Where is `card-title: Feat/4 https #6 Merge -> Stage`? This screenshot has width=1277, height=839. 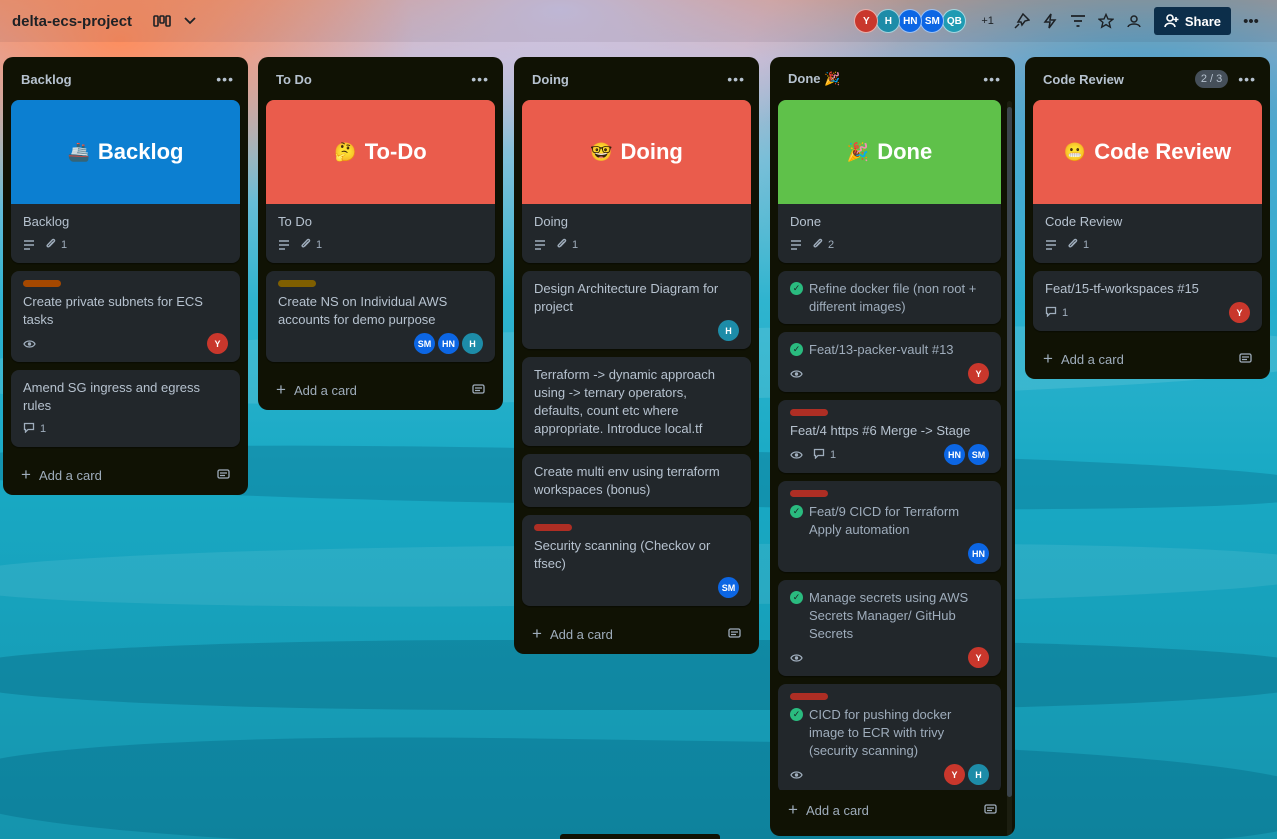
card-title: Feat/4 https #6 Merge -> Stage is located at coordinates (880, 430).